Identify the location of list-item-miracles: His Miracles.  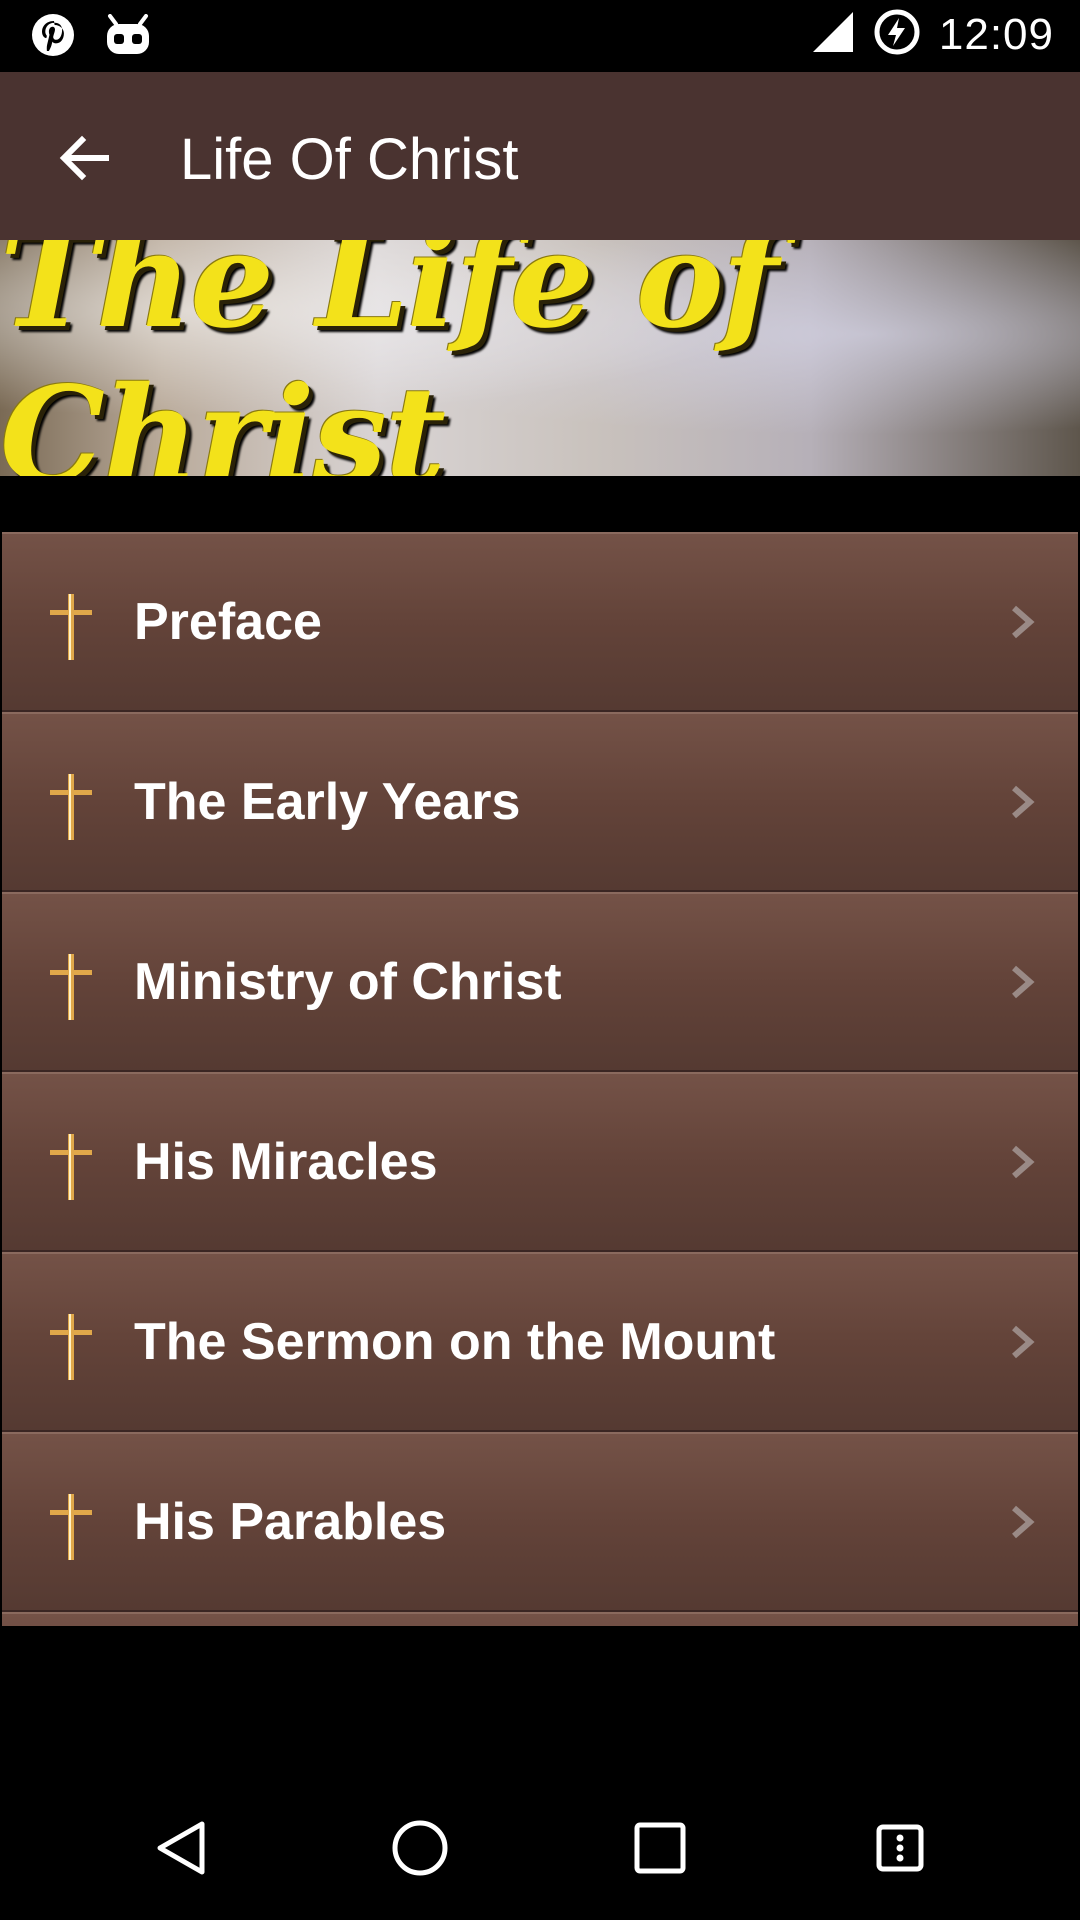
(540, 1162).